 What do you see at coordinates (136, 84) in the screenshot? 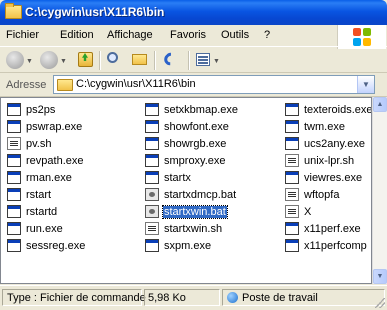
I see `address-value: C:\cygwin\usr\X11R6\bin` at bounding box center [136, 84].